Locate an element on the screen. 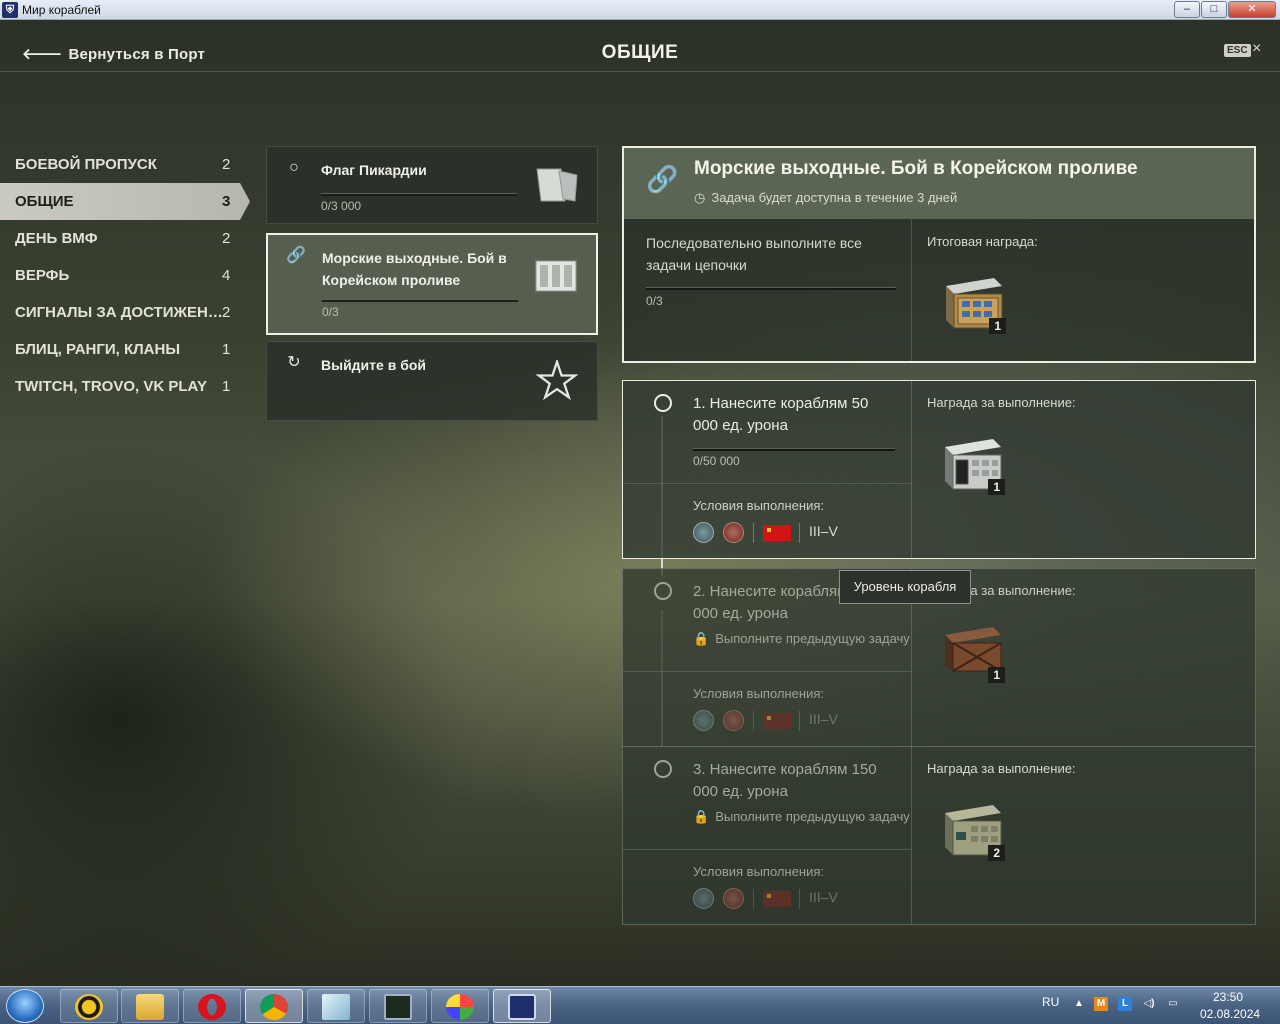  taskbar-app-notepad is located at coordinates (336, 1006).